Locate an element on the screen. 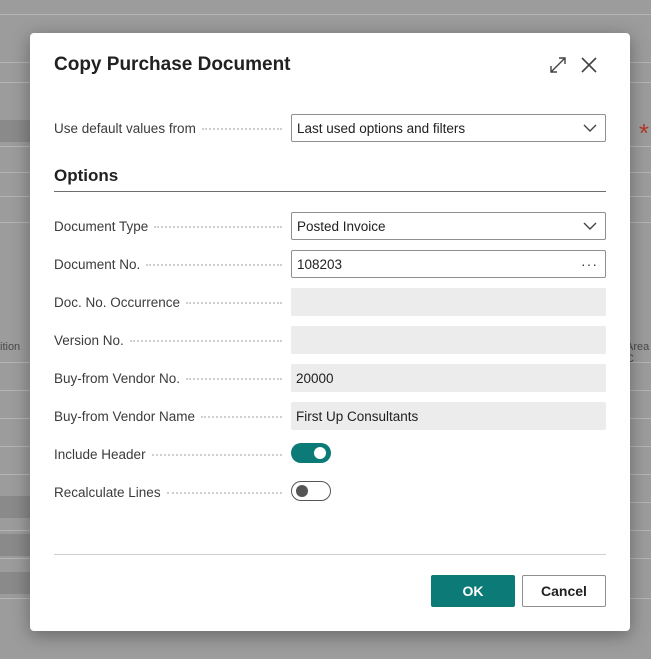 The image size is (651, 659). version-no-row: Version No. is located at coordinates (330, 340).